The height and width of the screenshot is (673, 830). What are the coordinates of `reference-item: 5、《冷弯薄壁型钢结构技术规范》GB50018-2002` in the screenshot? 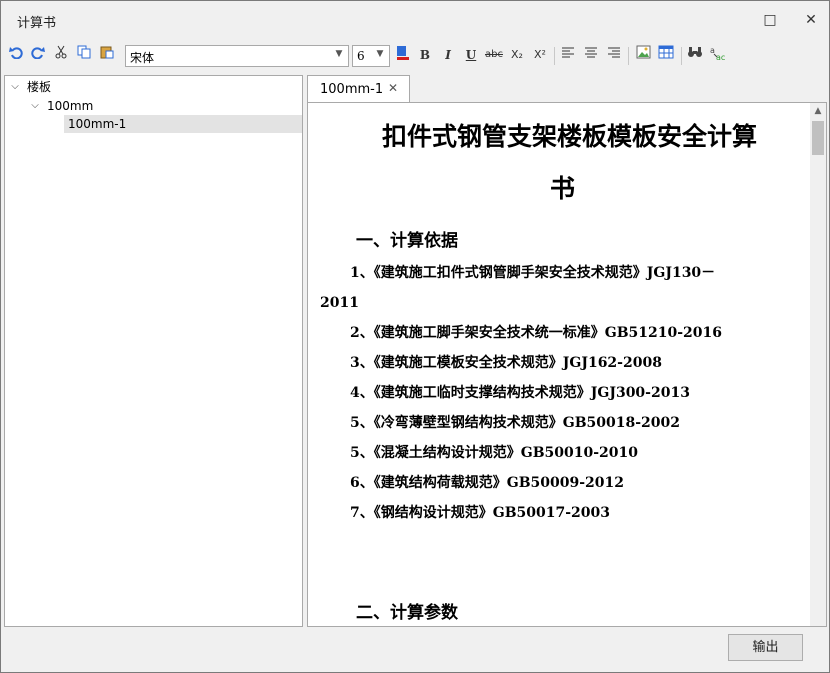 It's located at (558, 423).